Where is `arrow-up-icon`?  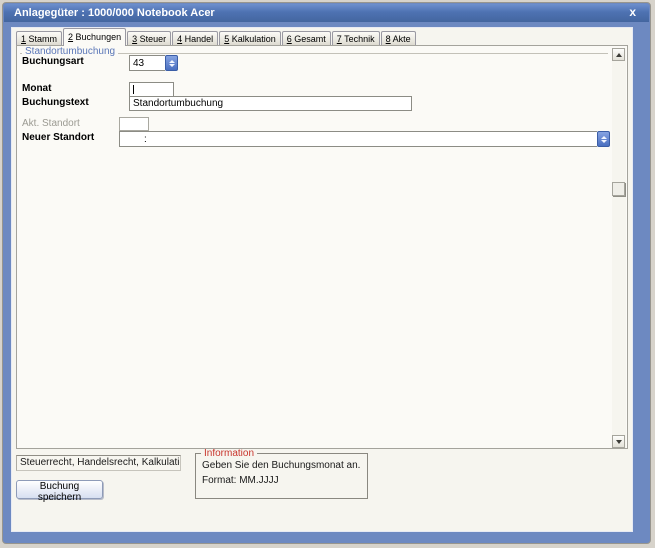
arrow-up-icon is located at coordinates (618, 54).